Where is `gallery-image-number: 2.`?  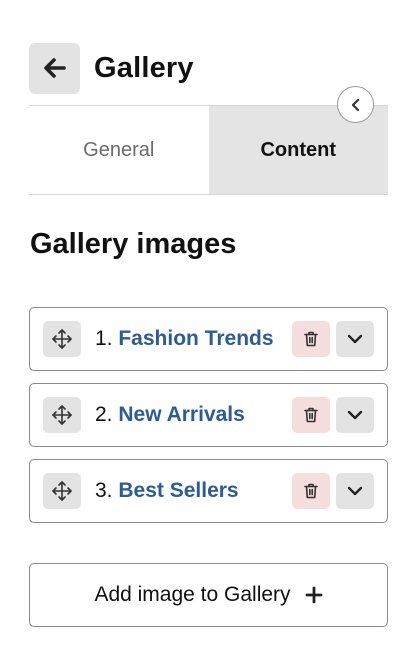 gallery-image-number: 2. is located at coordinates (104, 414).